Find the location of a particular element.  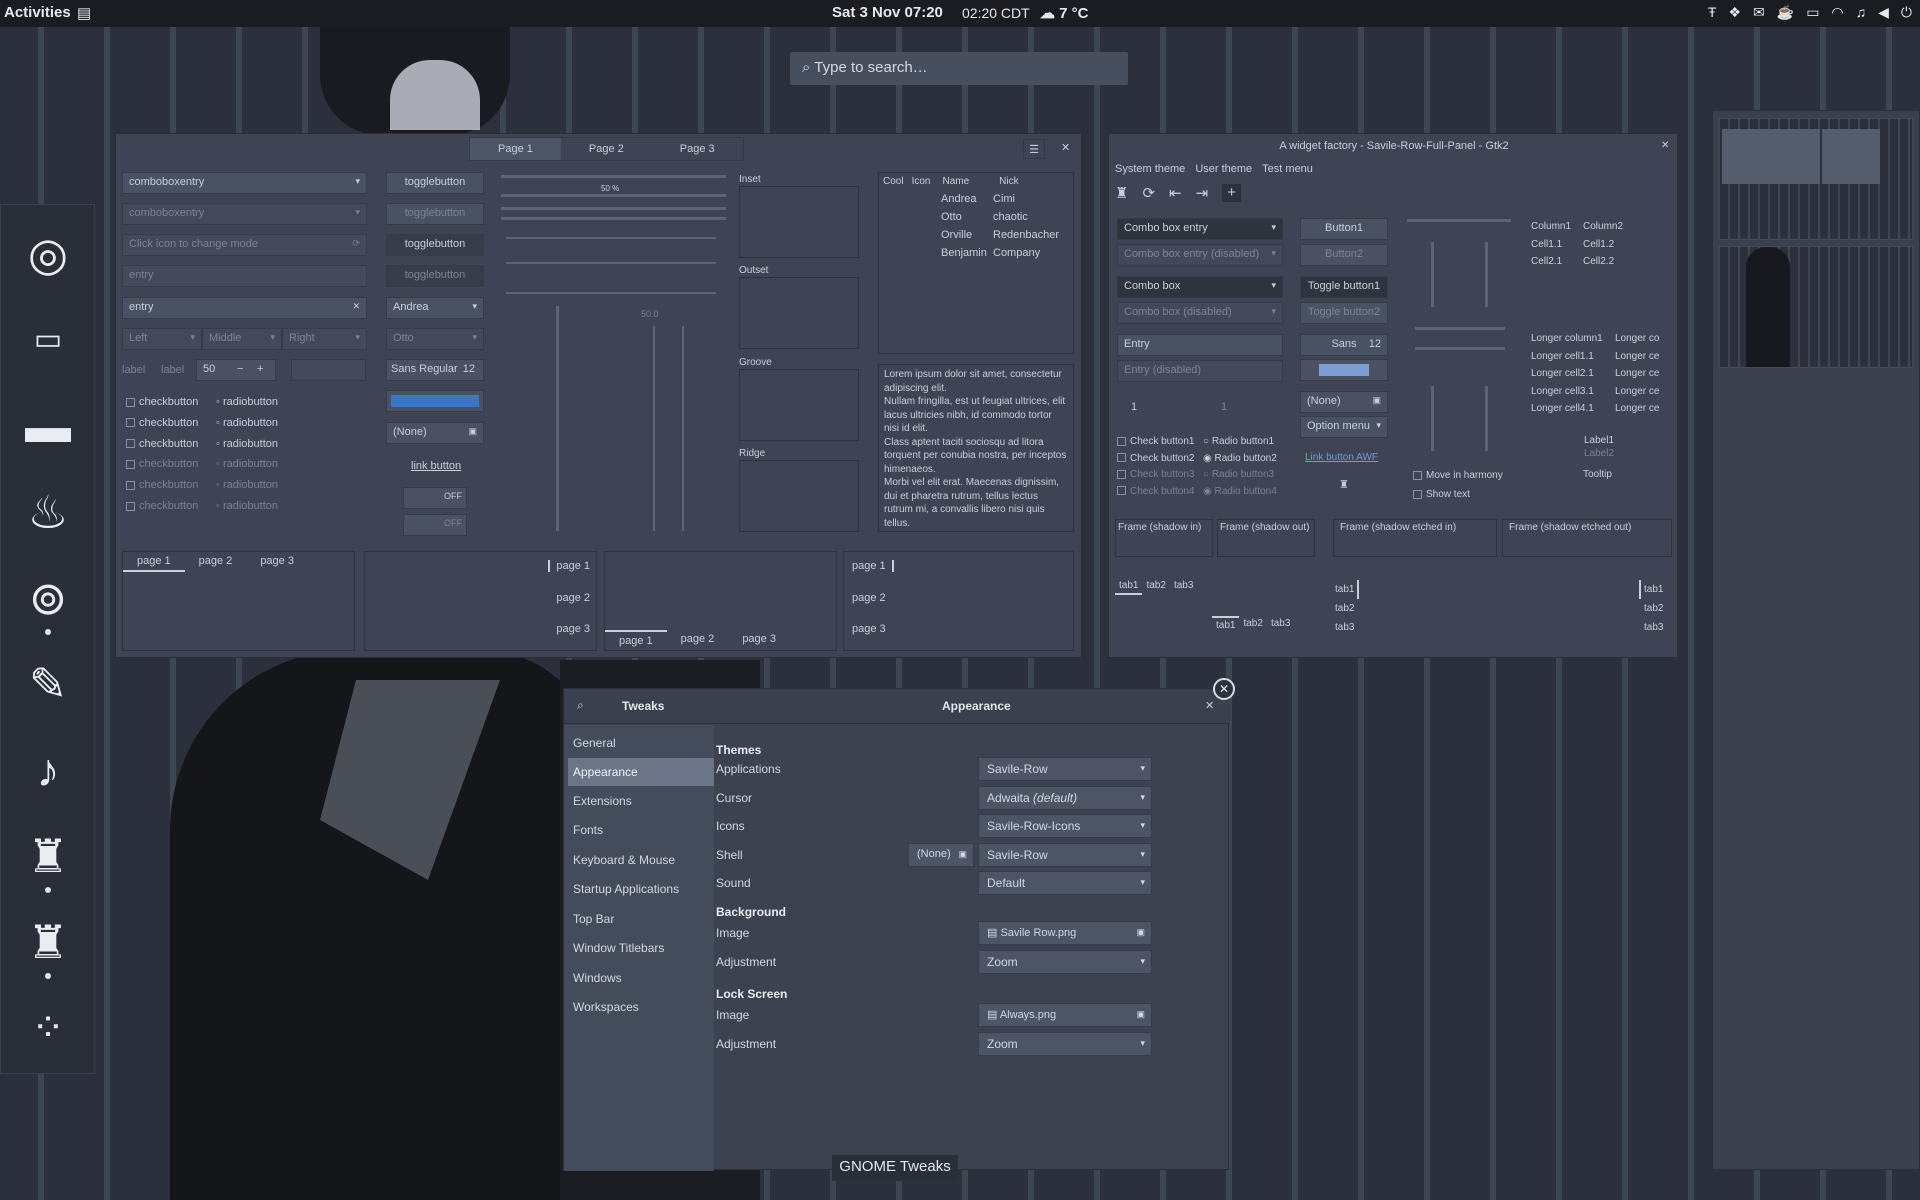

font-button: Sans 12 is located at coordinates (1344, 345).